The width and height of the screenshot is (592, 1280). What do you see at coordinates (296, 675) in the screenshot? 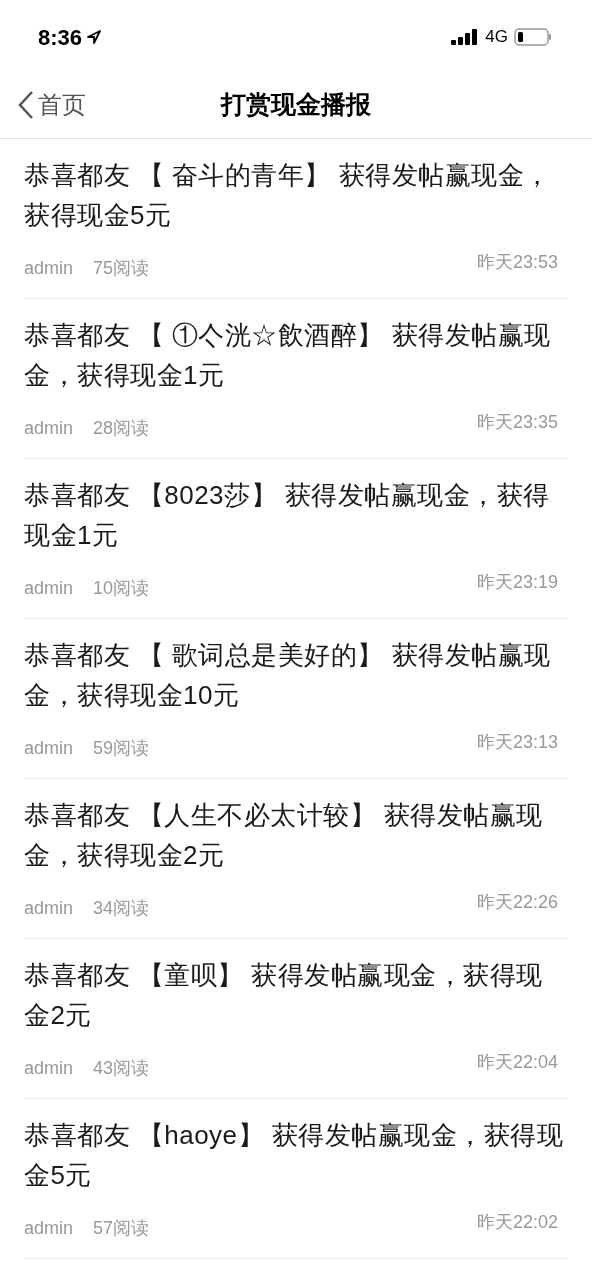
I see `post-title: 恭喜都友 【 歌词总是美好的】 获得发帖赢现金，获得现金10元` at bounding box center [296, 675].